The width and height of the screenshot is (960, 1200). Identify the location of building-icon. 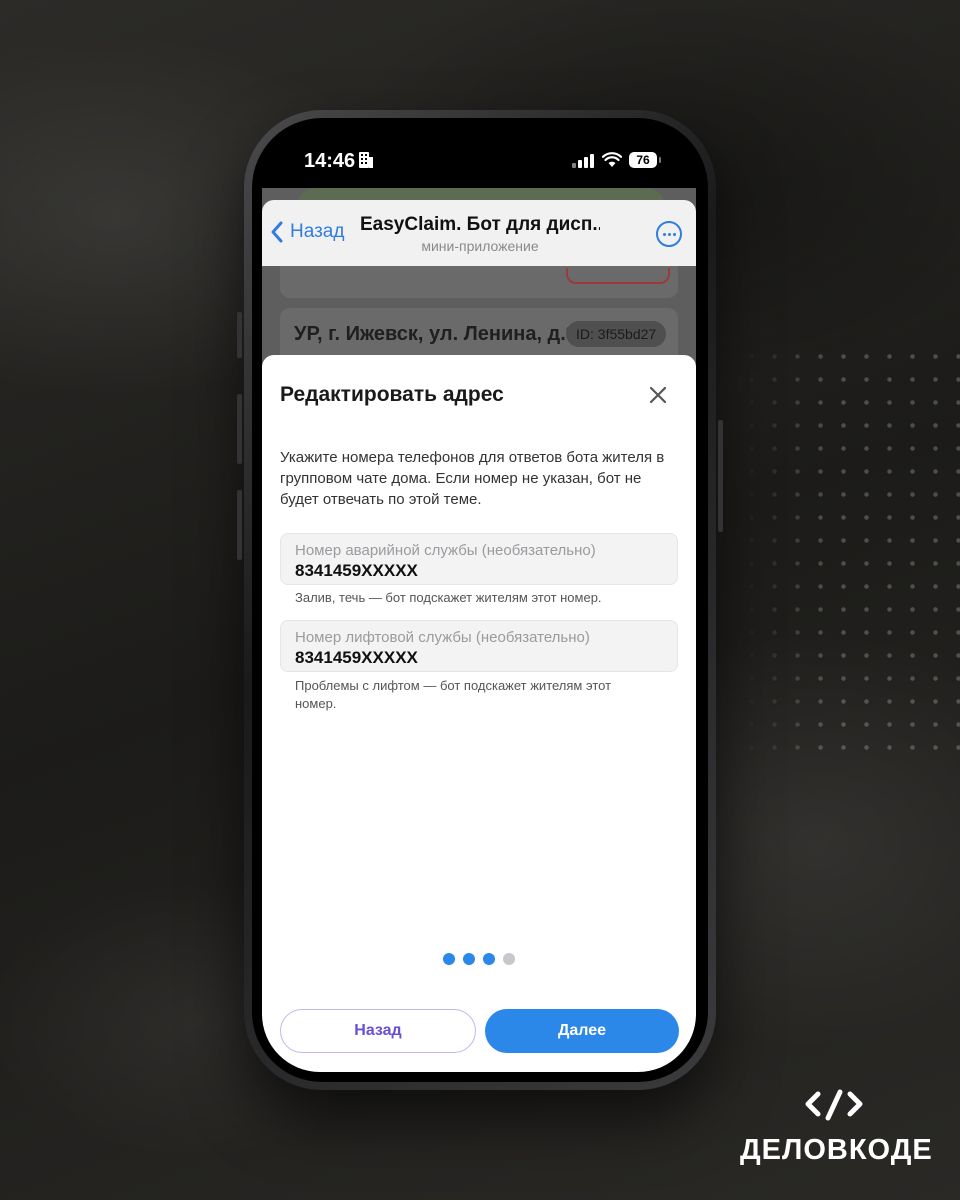
(366, 162).